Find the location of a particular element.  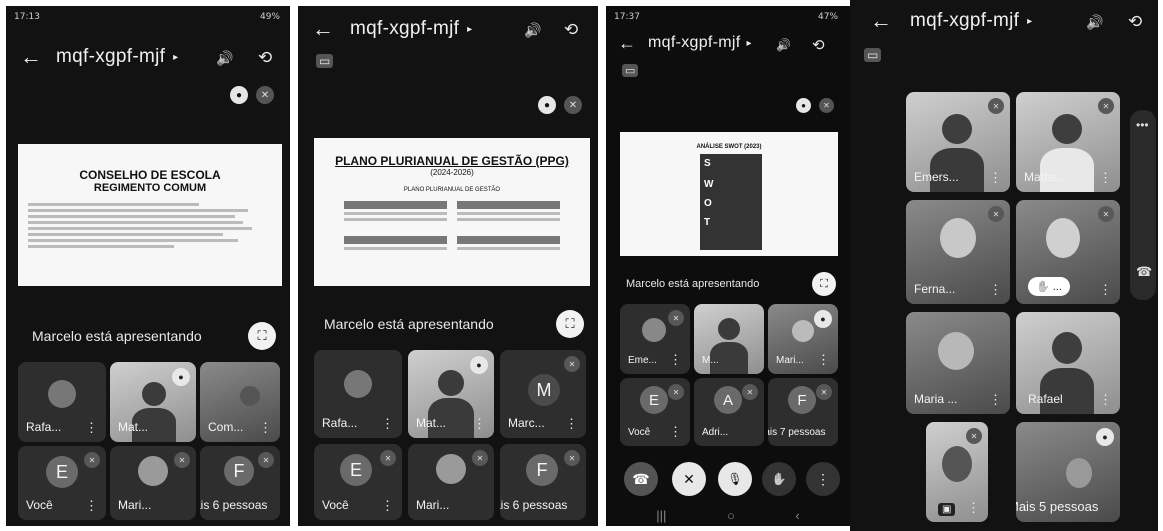

system-nav-bar: ||| ○ ‹ is located at coordinates (728, 515).